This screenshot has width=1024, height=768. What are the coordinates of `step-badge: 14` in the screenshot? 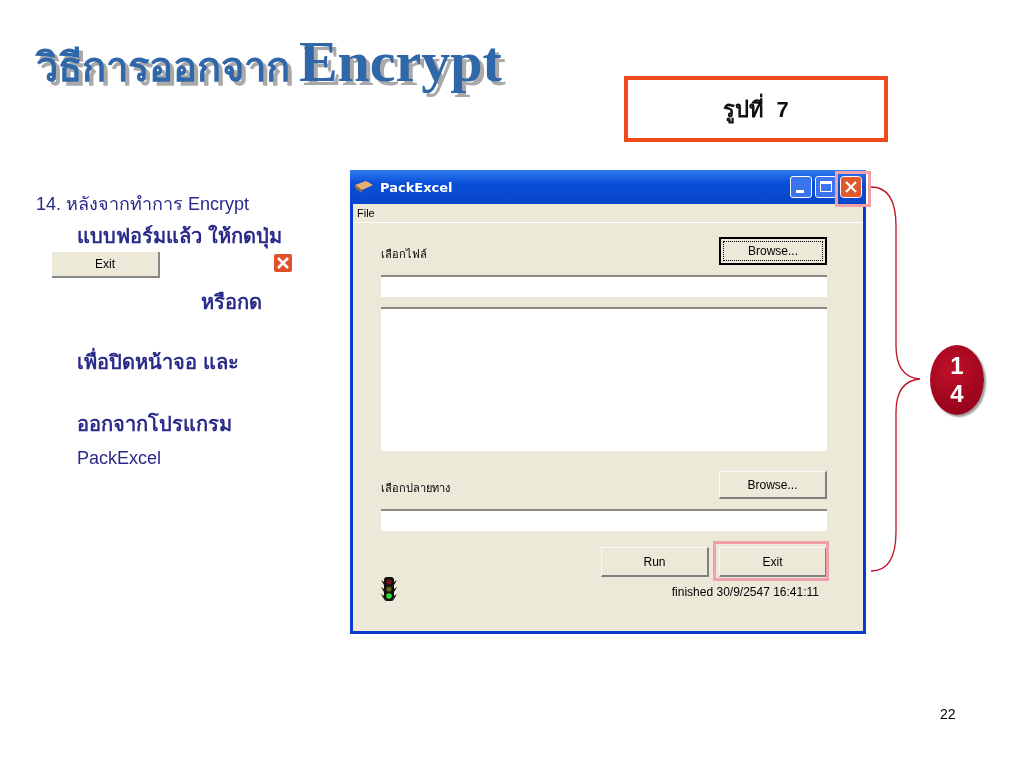 It's located at (957, 380).